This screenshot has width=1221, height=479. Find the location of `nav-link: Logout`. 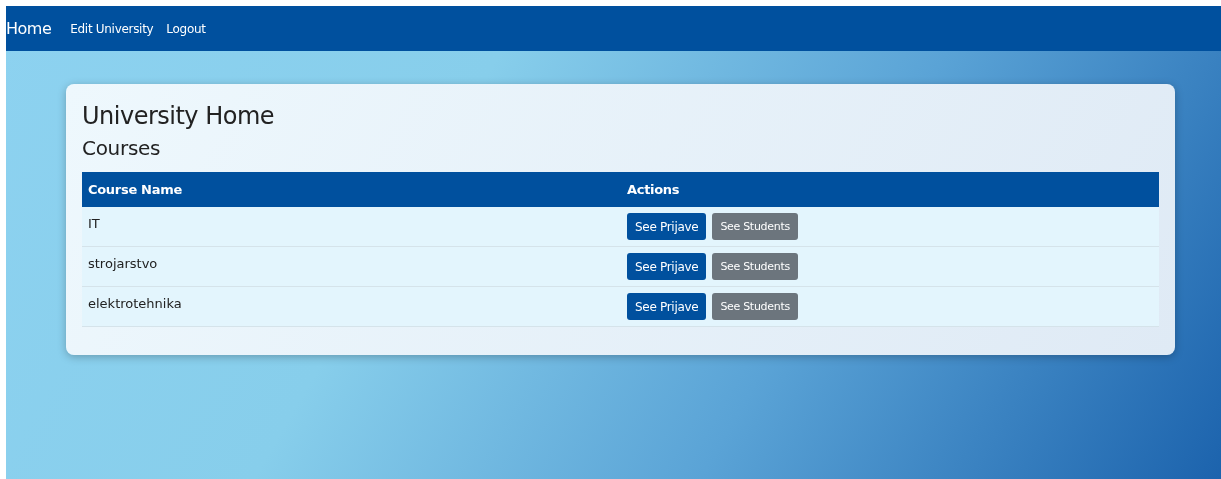

nav-link: Logout is located at coordinates (186, 28).